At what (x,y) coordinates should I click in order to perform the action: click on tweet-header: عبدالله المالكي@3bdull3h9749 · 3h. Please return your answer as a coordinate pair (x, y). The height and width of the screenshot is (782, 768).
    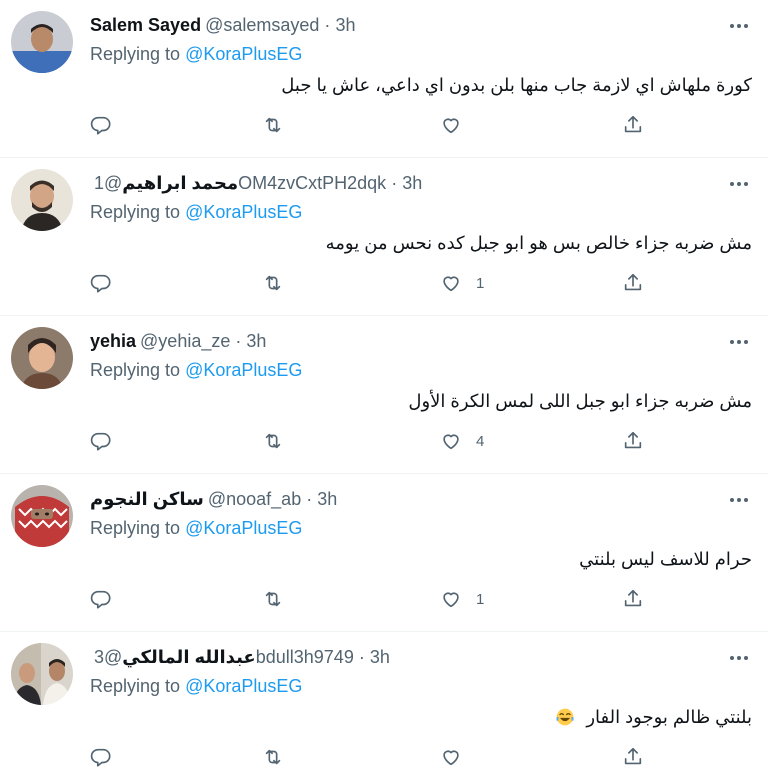
    Looking at the image, I should click on (240, 657).